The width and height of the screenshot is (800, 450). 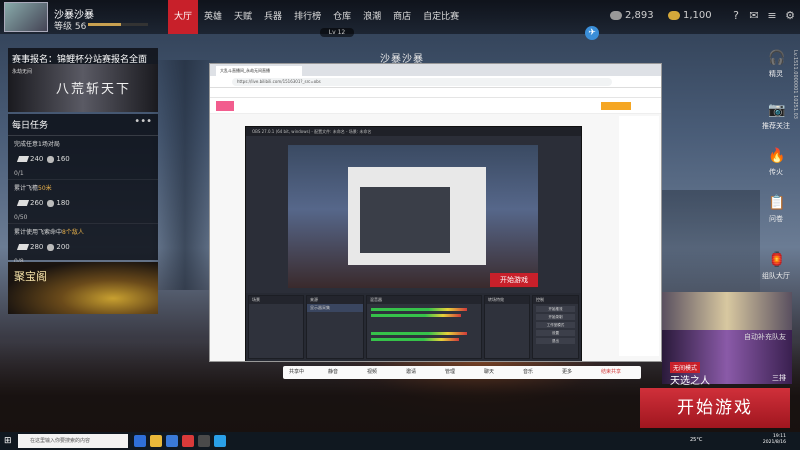 What do you see at coordinates (555, 341) in the screenshot?
I see `obs-control-button: 退出` at bounding box center [555, 341].